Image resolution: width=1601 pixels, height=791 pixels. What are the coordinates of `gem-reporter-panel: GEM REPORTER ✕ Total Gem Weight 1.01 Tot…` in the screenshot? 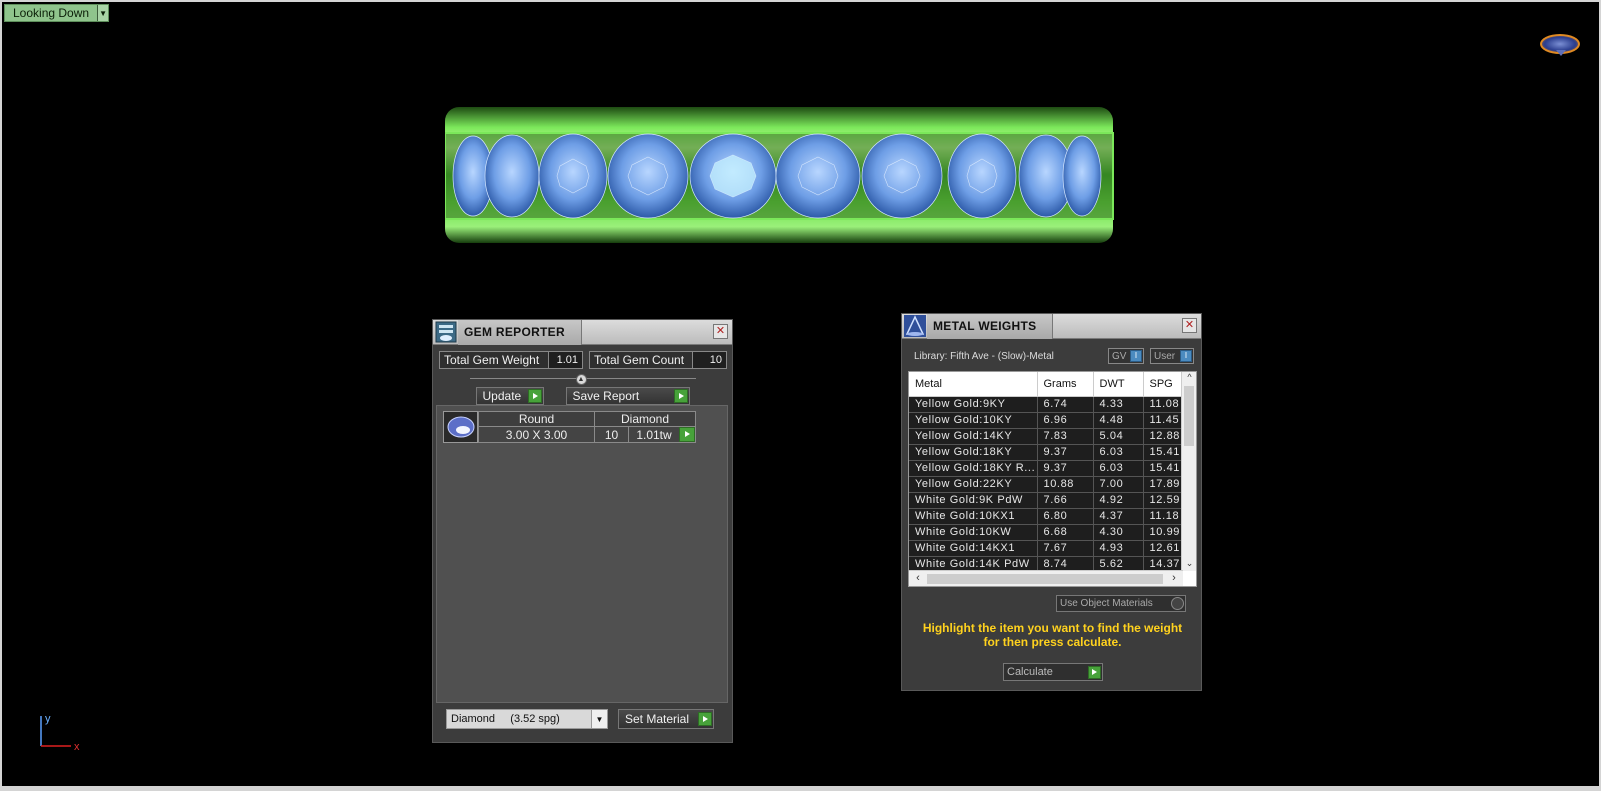 It's located at (582, 531).